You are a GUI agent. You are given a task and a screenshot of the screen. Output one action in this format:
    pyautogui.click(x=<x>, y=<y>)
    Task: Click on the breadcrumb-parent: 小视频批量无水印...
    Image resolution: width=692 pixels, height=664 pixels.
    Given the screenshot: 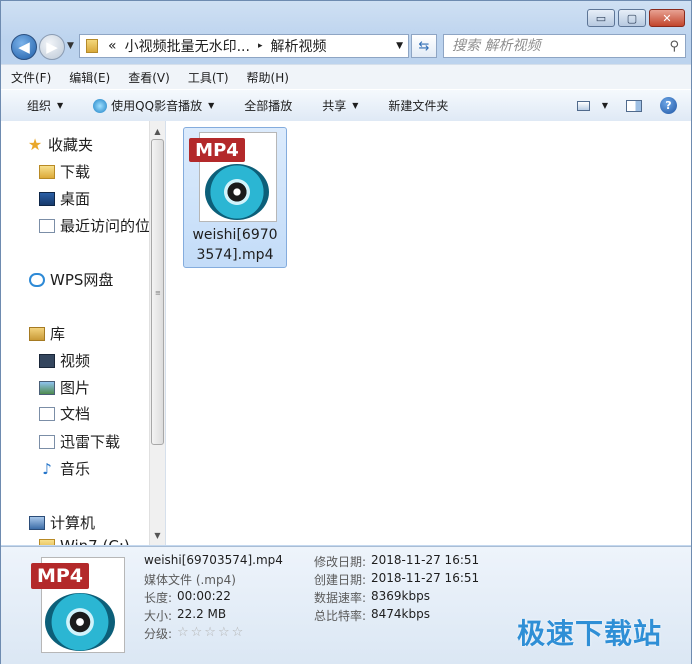 What is the action you would take?
    pyautogui.click(x=187, y=46)
    